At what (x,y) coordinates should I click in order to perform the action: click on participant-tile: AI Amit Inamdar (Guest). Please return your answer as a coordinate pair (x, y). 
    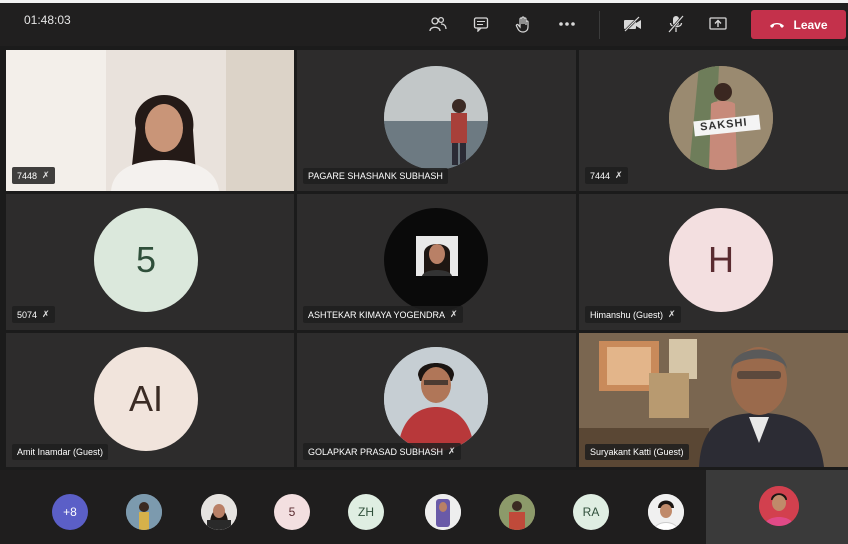
    Looking at the image, I should click on (150, 400).